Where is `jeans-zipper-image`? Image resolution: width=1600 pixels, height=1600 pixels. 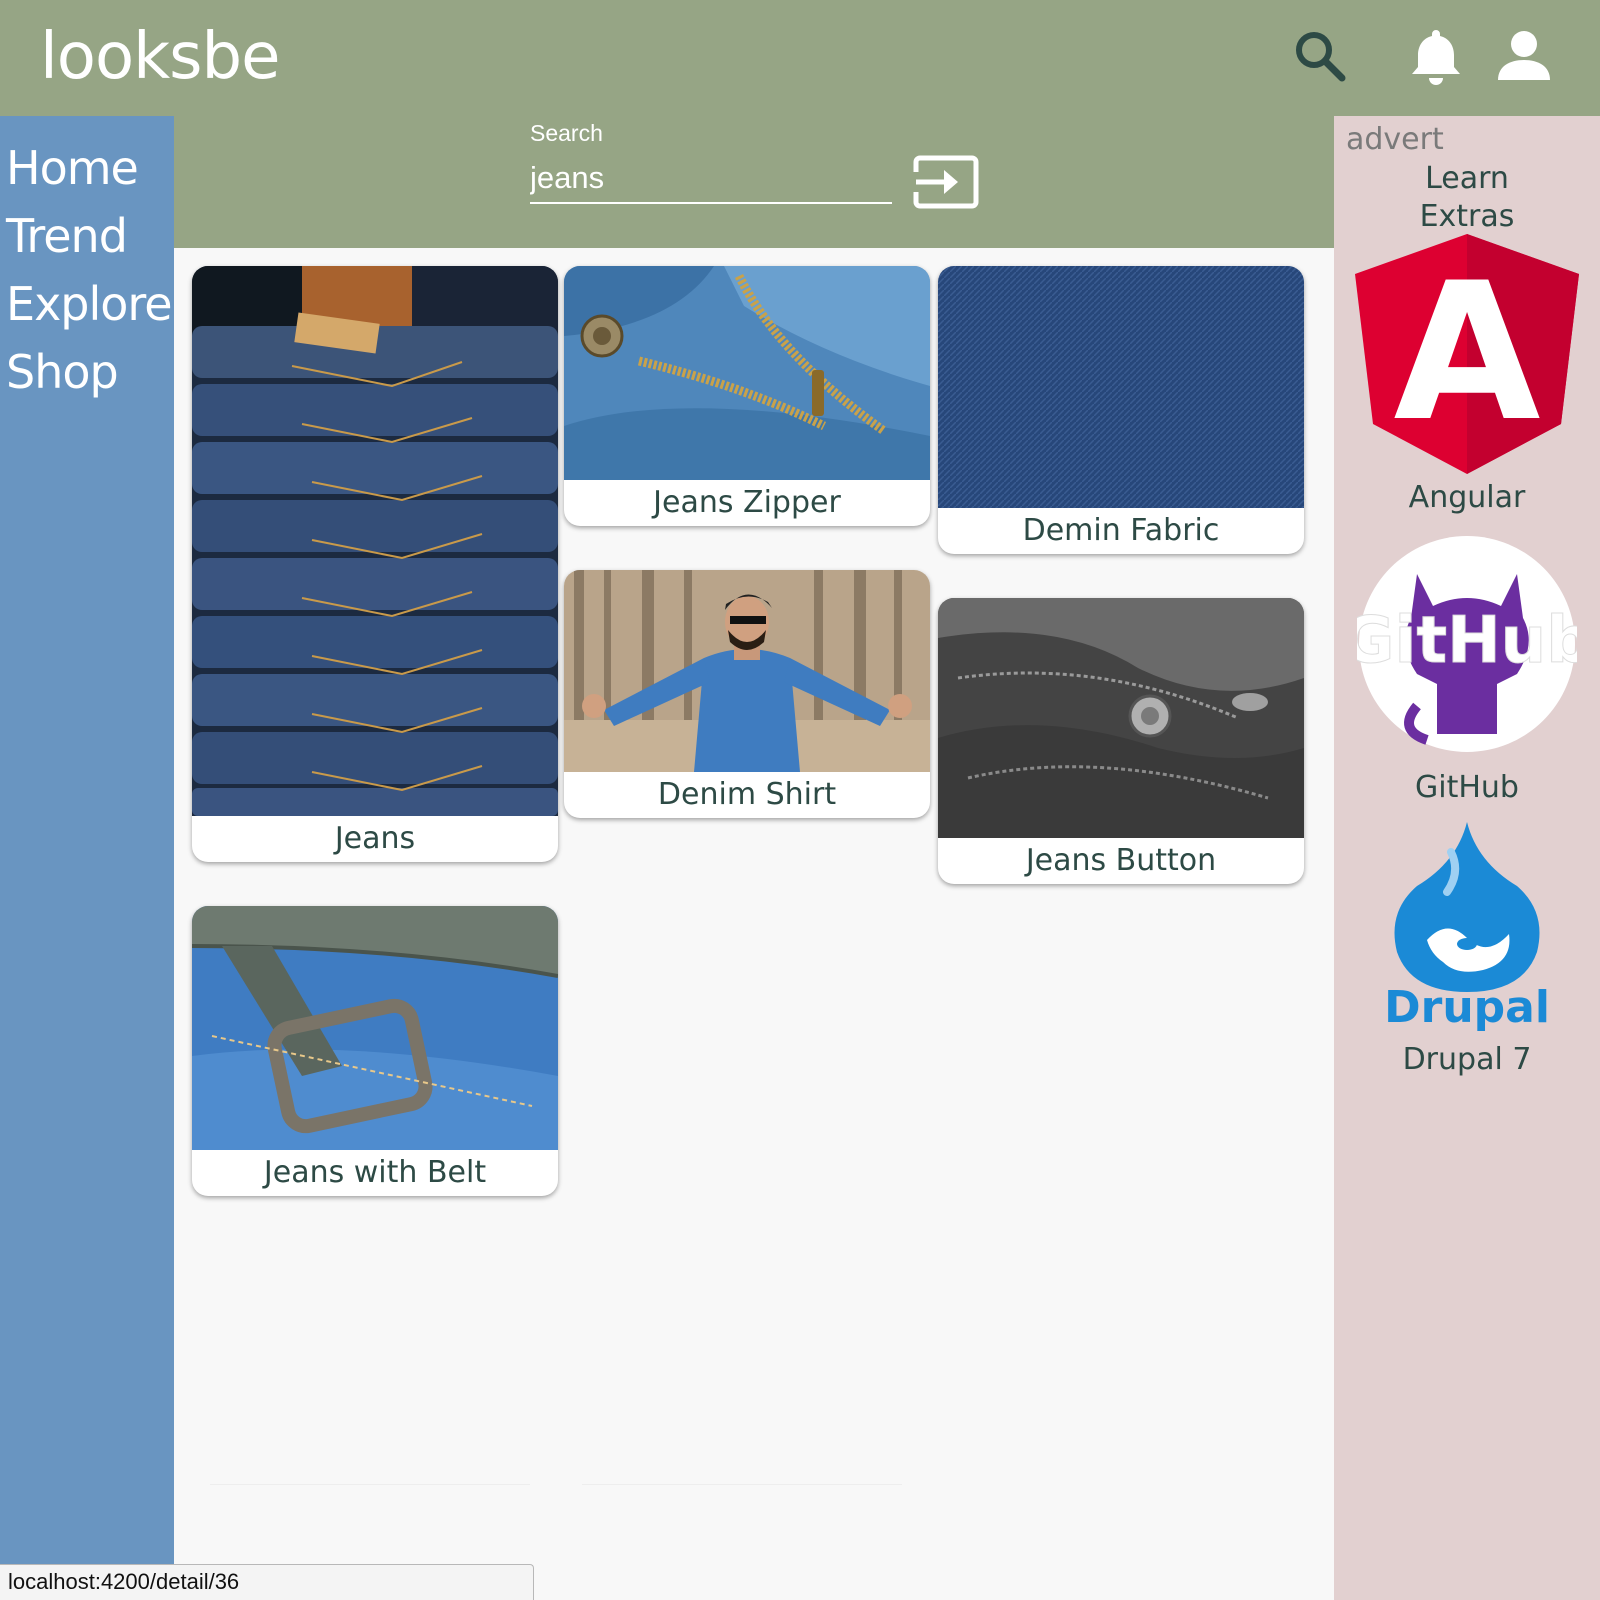
jeans-zipper-image is located at coordinates (747, 373).